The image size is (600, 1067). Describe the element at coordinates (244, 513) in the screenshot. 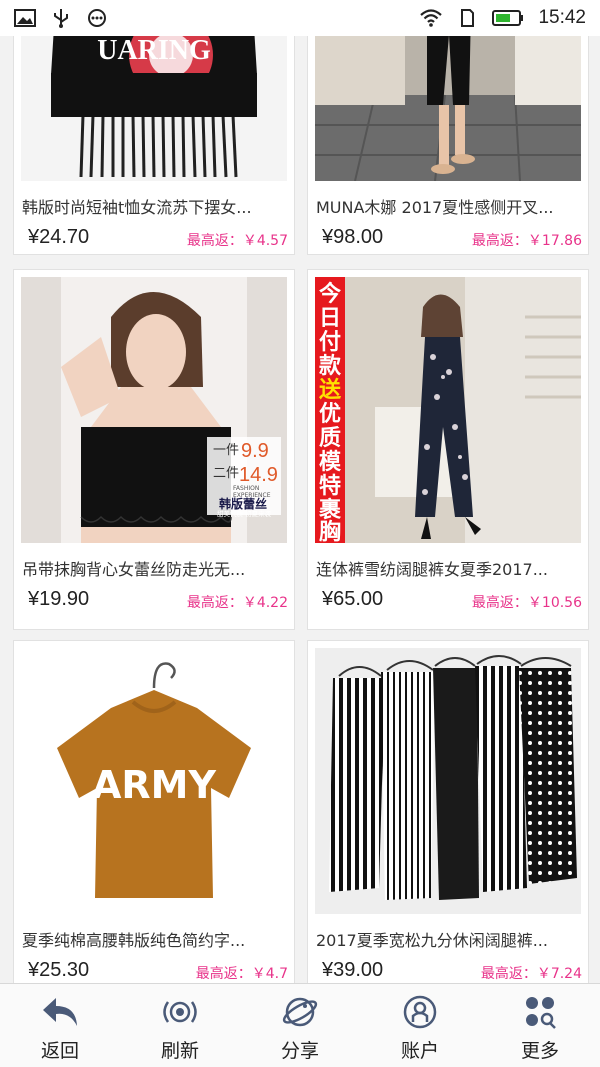

I see `product-image-text: 甜美气质 初夏来袭` at that location.